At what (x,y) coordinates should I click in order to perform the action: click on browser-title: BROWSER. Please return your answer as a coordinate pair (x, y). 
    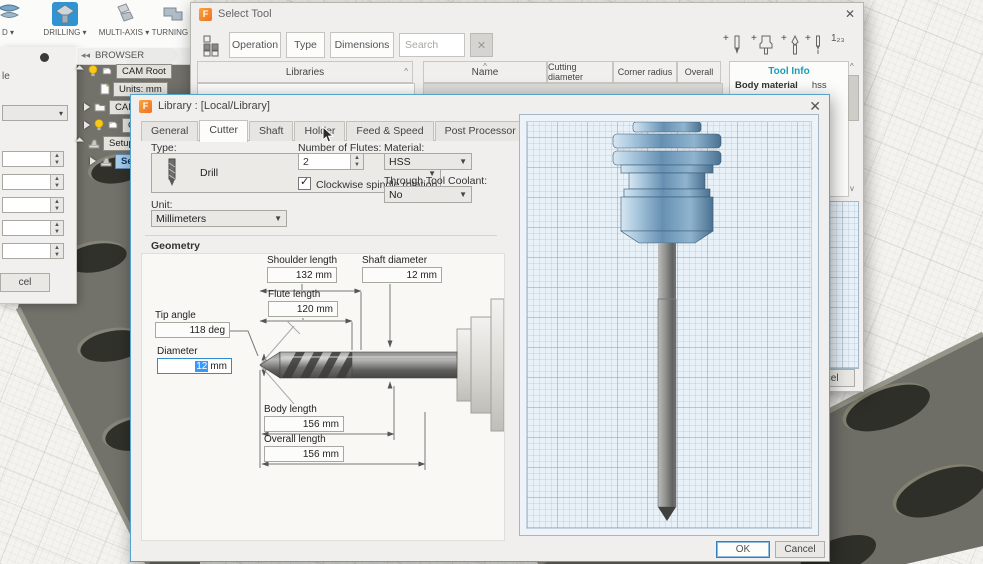
    Looking at the image, I should click on (120, 55).